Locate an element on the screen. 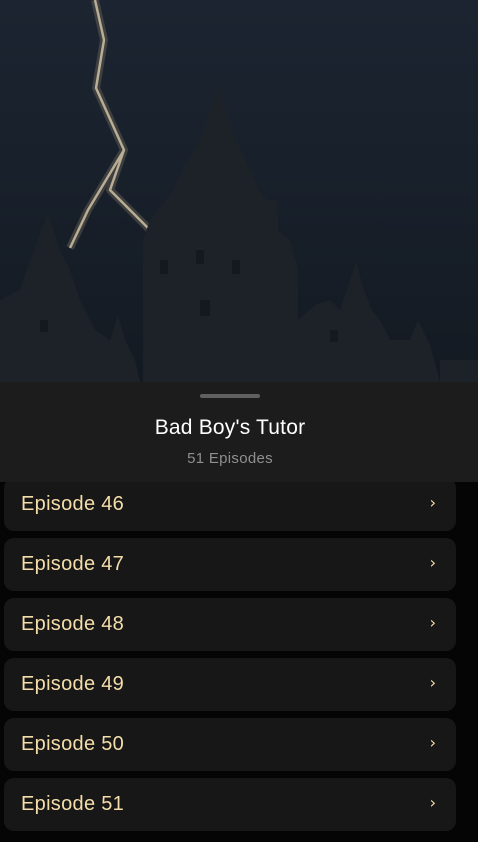 The width and height of the screenshot is (478, 842). series-header: Bad Boy's Tutor 51 Episodes is located at coordinates (239, 432).